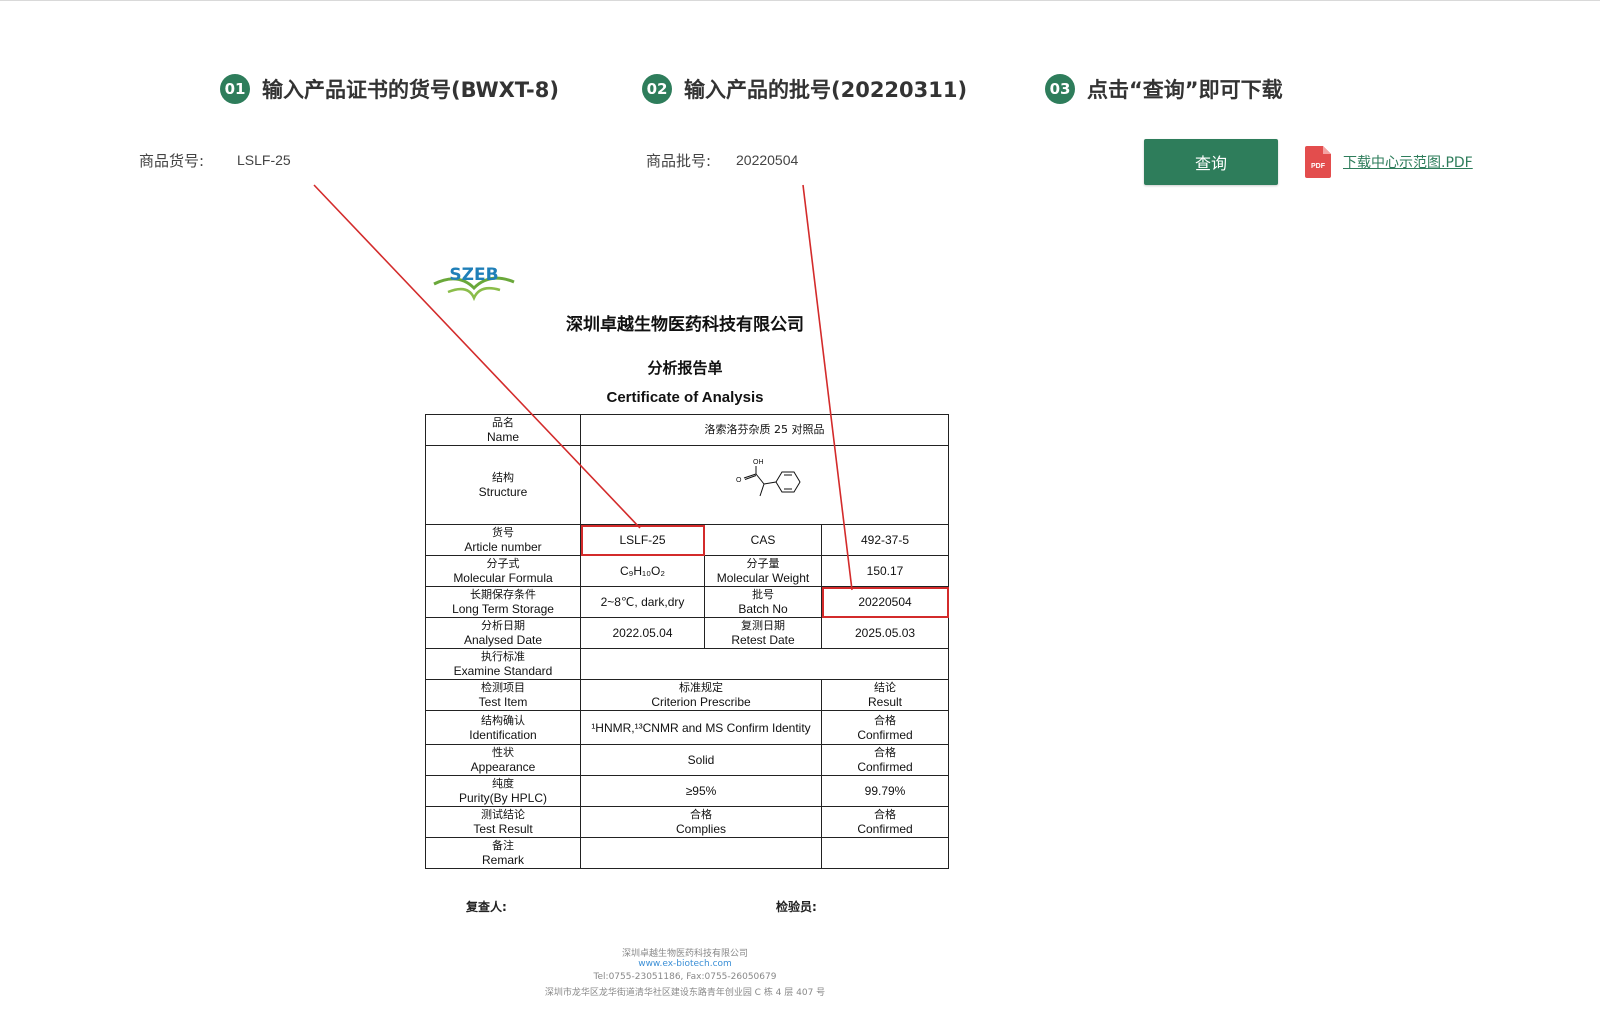 Image resolution: width=1600 pixels, height=1010 pixels. Describe the element at coordinates (685, 977) in the screenshot. I see `footer-contact: Tel:0755-23051186, Fax:0755-26050679` at that location.